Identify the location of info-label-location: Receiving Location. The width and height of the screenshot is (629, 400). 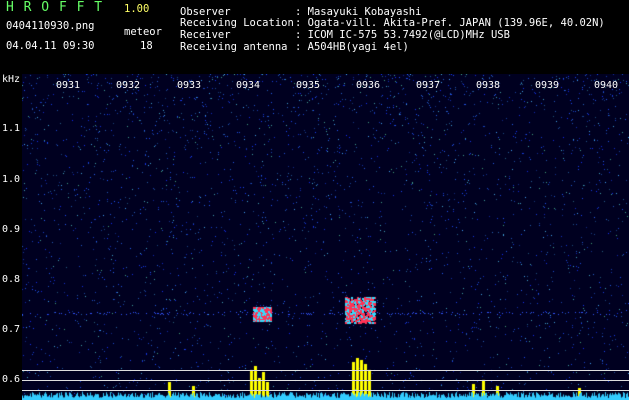
(237, 23).